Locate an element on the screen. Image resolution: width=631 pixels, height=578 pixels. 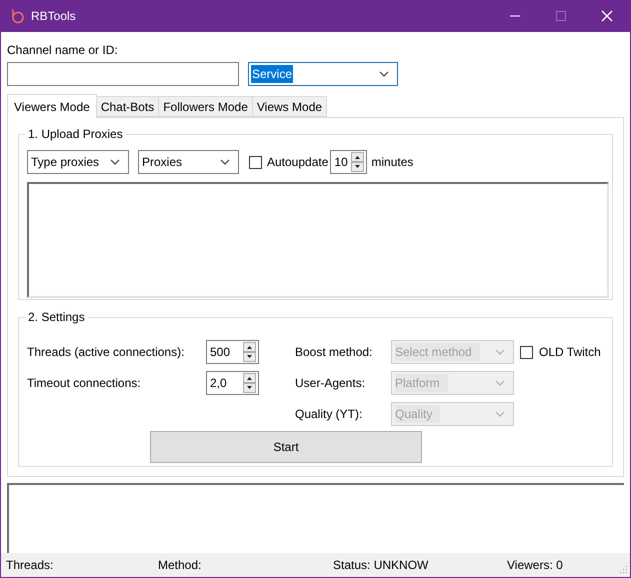
tab: Viewers Mode is located at coordinates (52, 106).